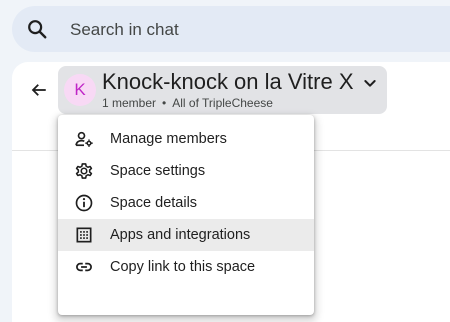  Describe the element at coordinates (259, 30) in the screenshot. I see `search-input` at that location.